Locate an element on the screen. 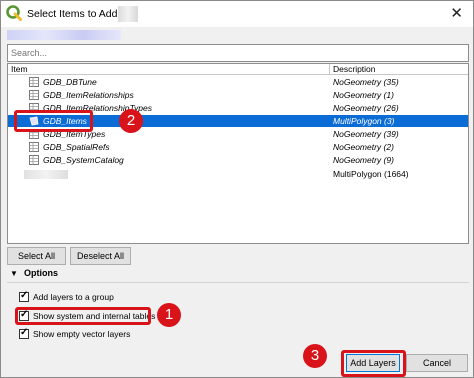  redacted-layer-name is located at coordinates (46, 174).